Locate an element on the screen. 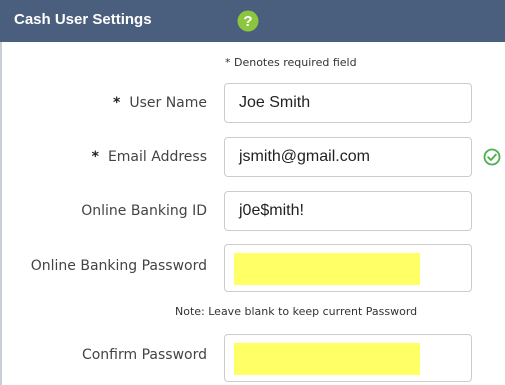  confirm-password-field is located at coordinates (348, 358).